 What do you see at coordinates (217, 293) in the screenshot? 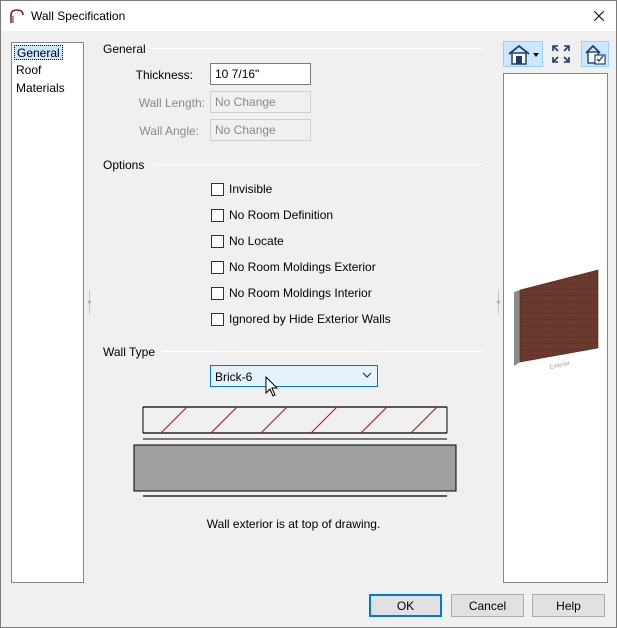
I see `no-room-moldings-interior-checkbox` at bounding box center [217, 293].